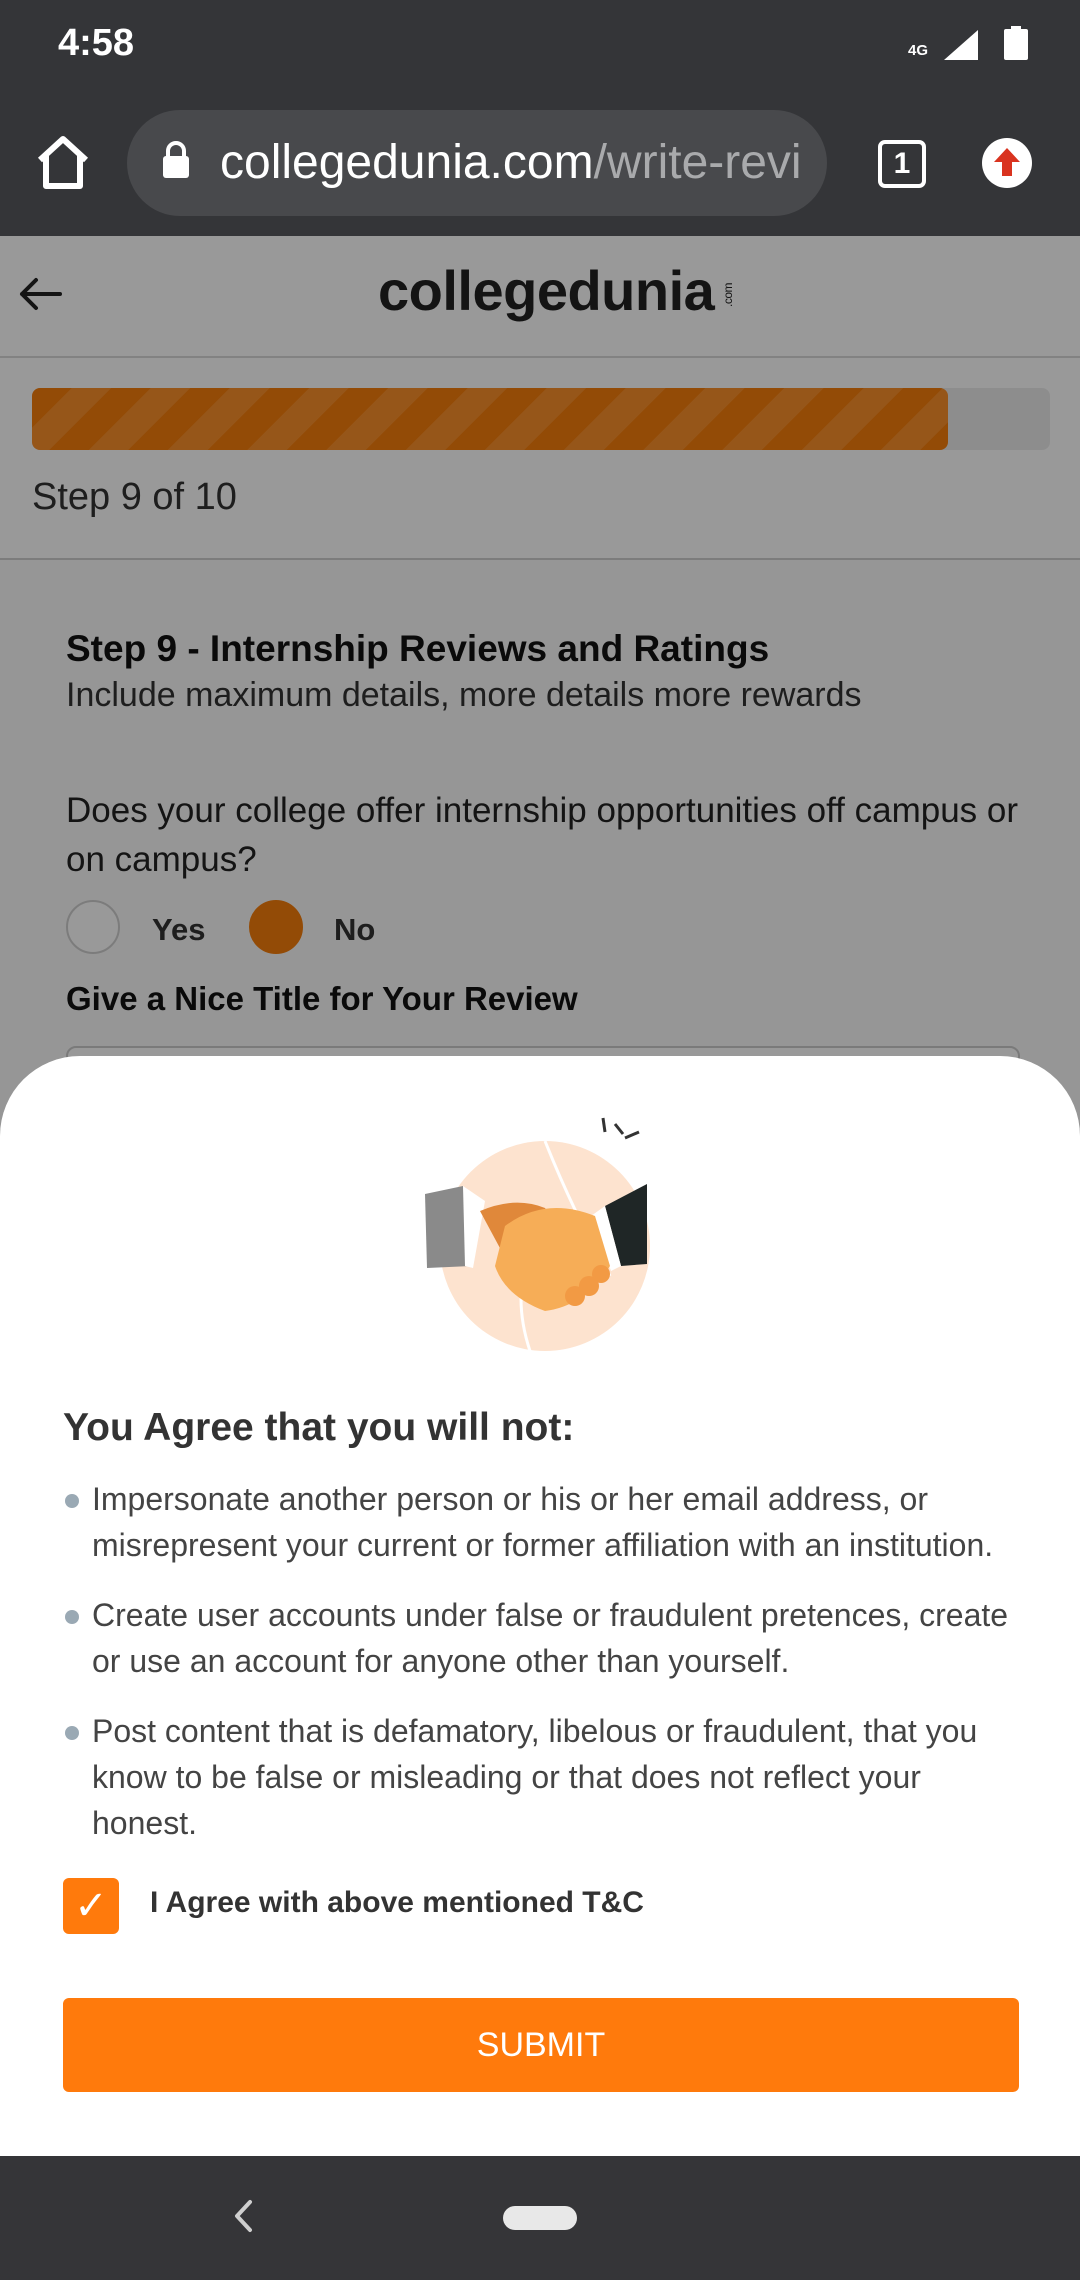 This screenshot has width=1080, height=2280. I want to click on address-bar: collegedunia.com/write-revi, so click(477, 163).